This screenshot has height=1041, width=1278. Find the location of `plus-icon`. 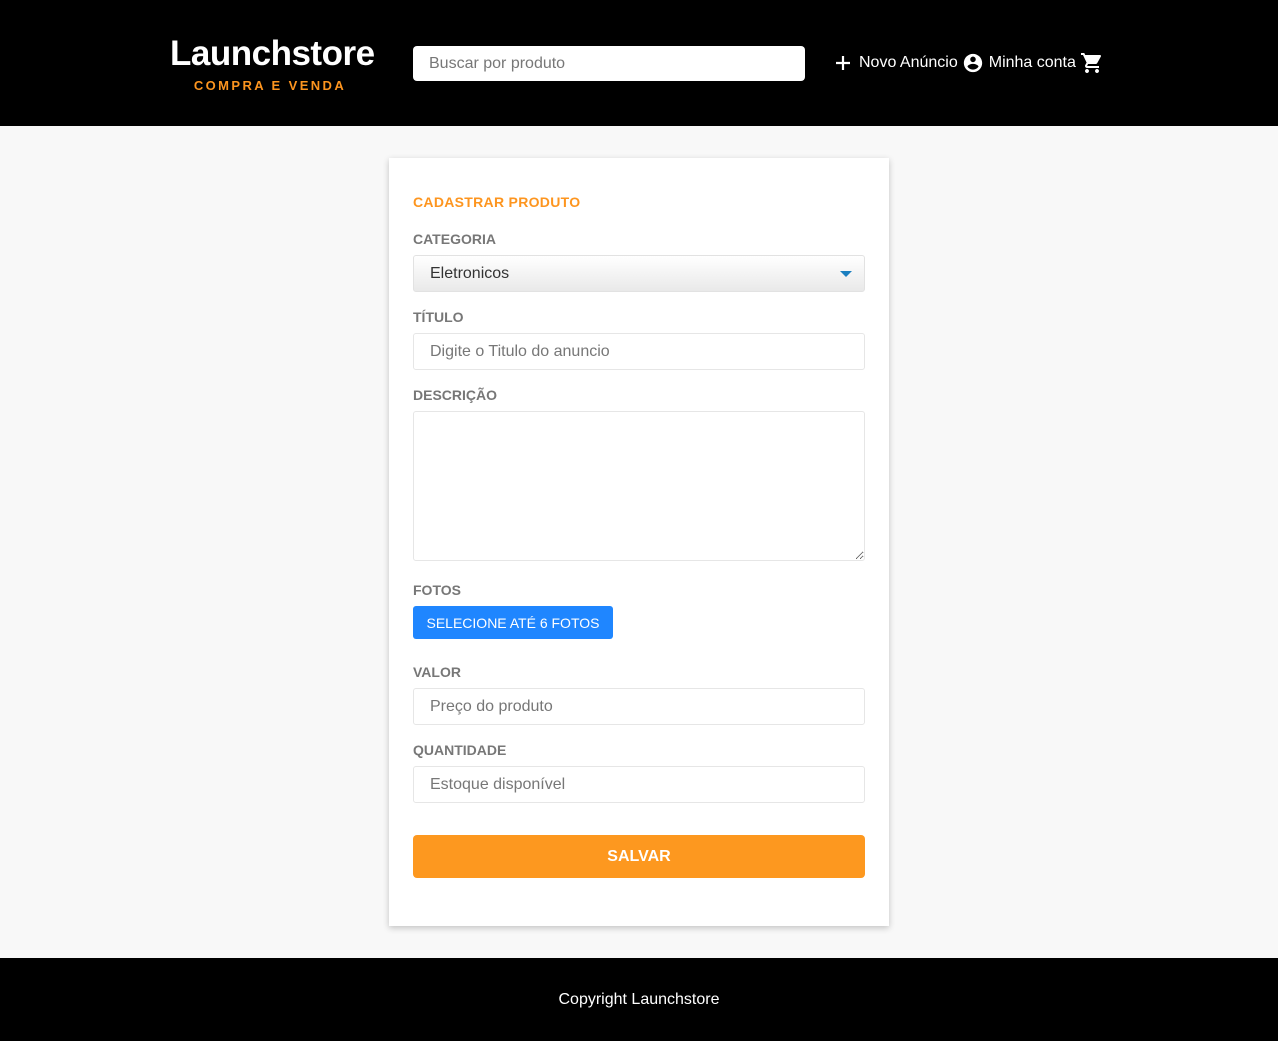

plus-icon is located at coordinates (843, 63).